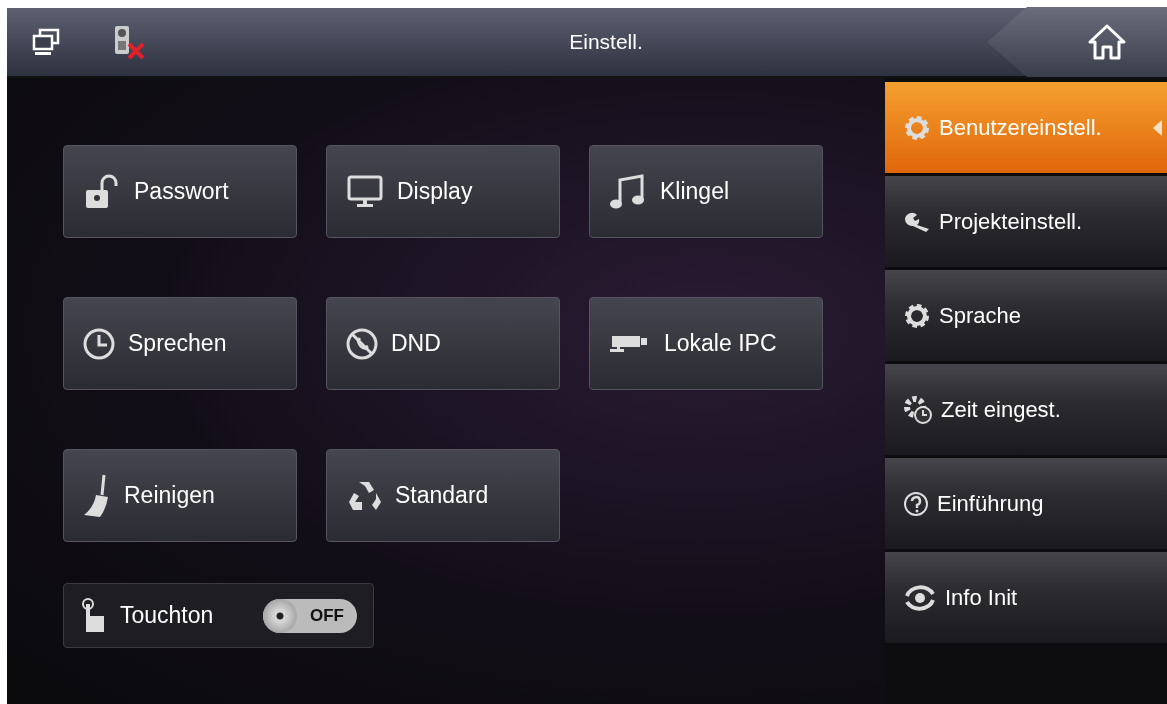 The height and width of the screenshot is (704, 1167). I want to click on settings-tile: DND, so click(443, 343).